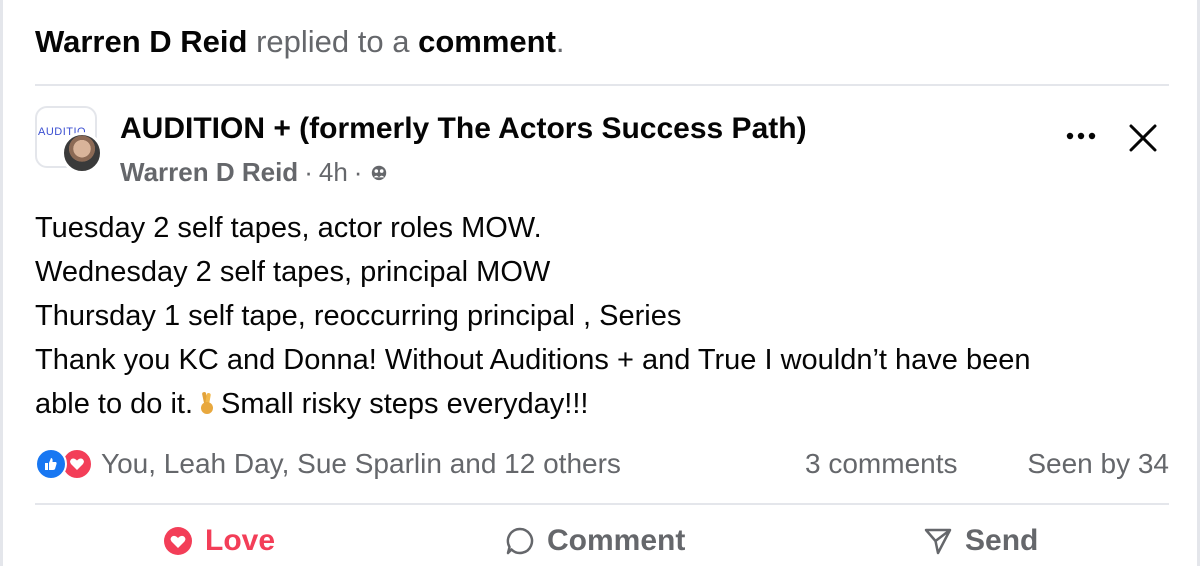 This screenshot has width=1200, height=566. Describe the element at coordinates (288, 228) in the screenshot. I see `post-line: Tuesday 2 self tapes, actor roles MOW.` at that location.